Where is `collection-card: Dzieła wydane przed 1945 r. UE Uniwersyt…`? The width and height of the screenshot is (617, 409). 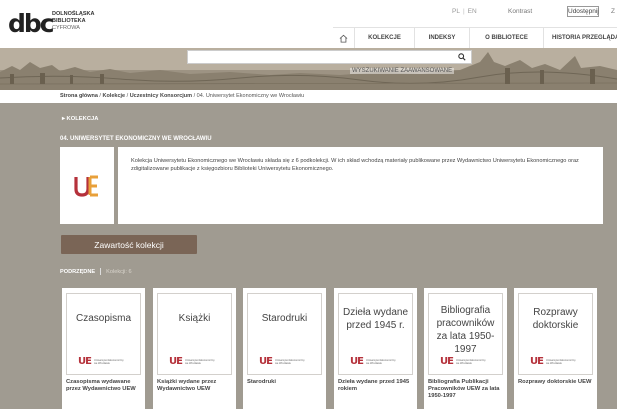
collection-card: Dzieła wydane przed 1945 r. UE Uniwersyt… is located at coordinates (375, 348).